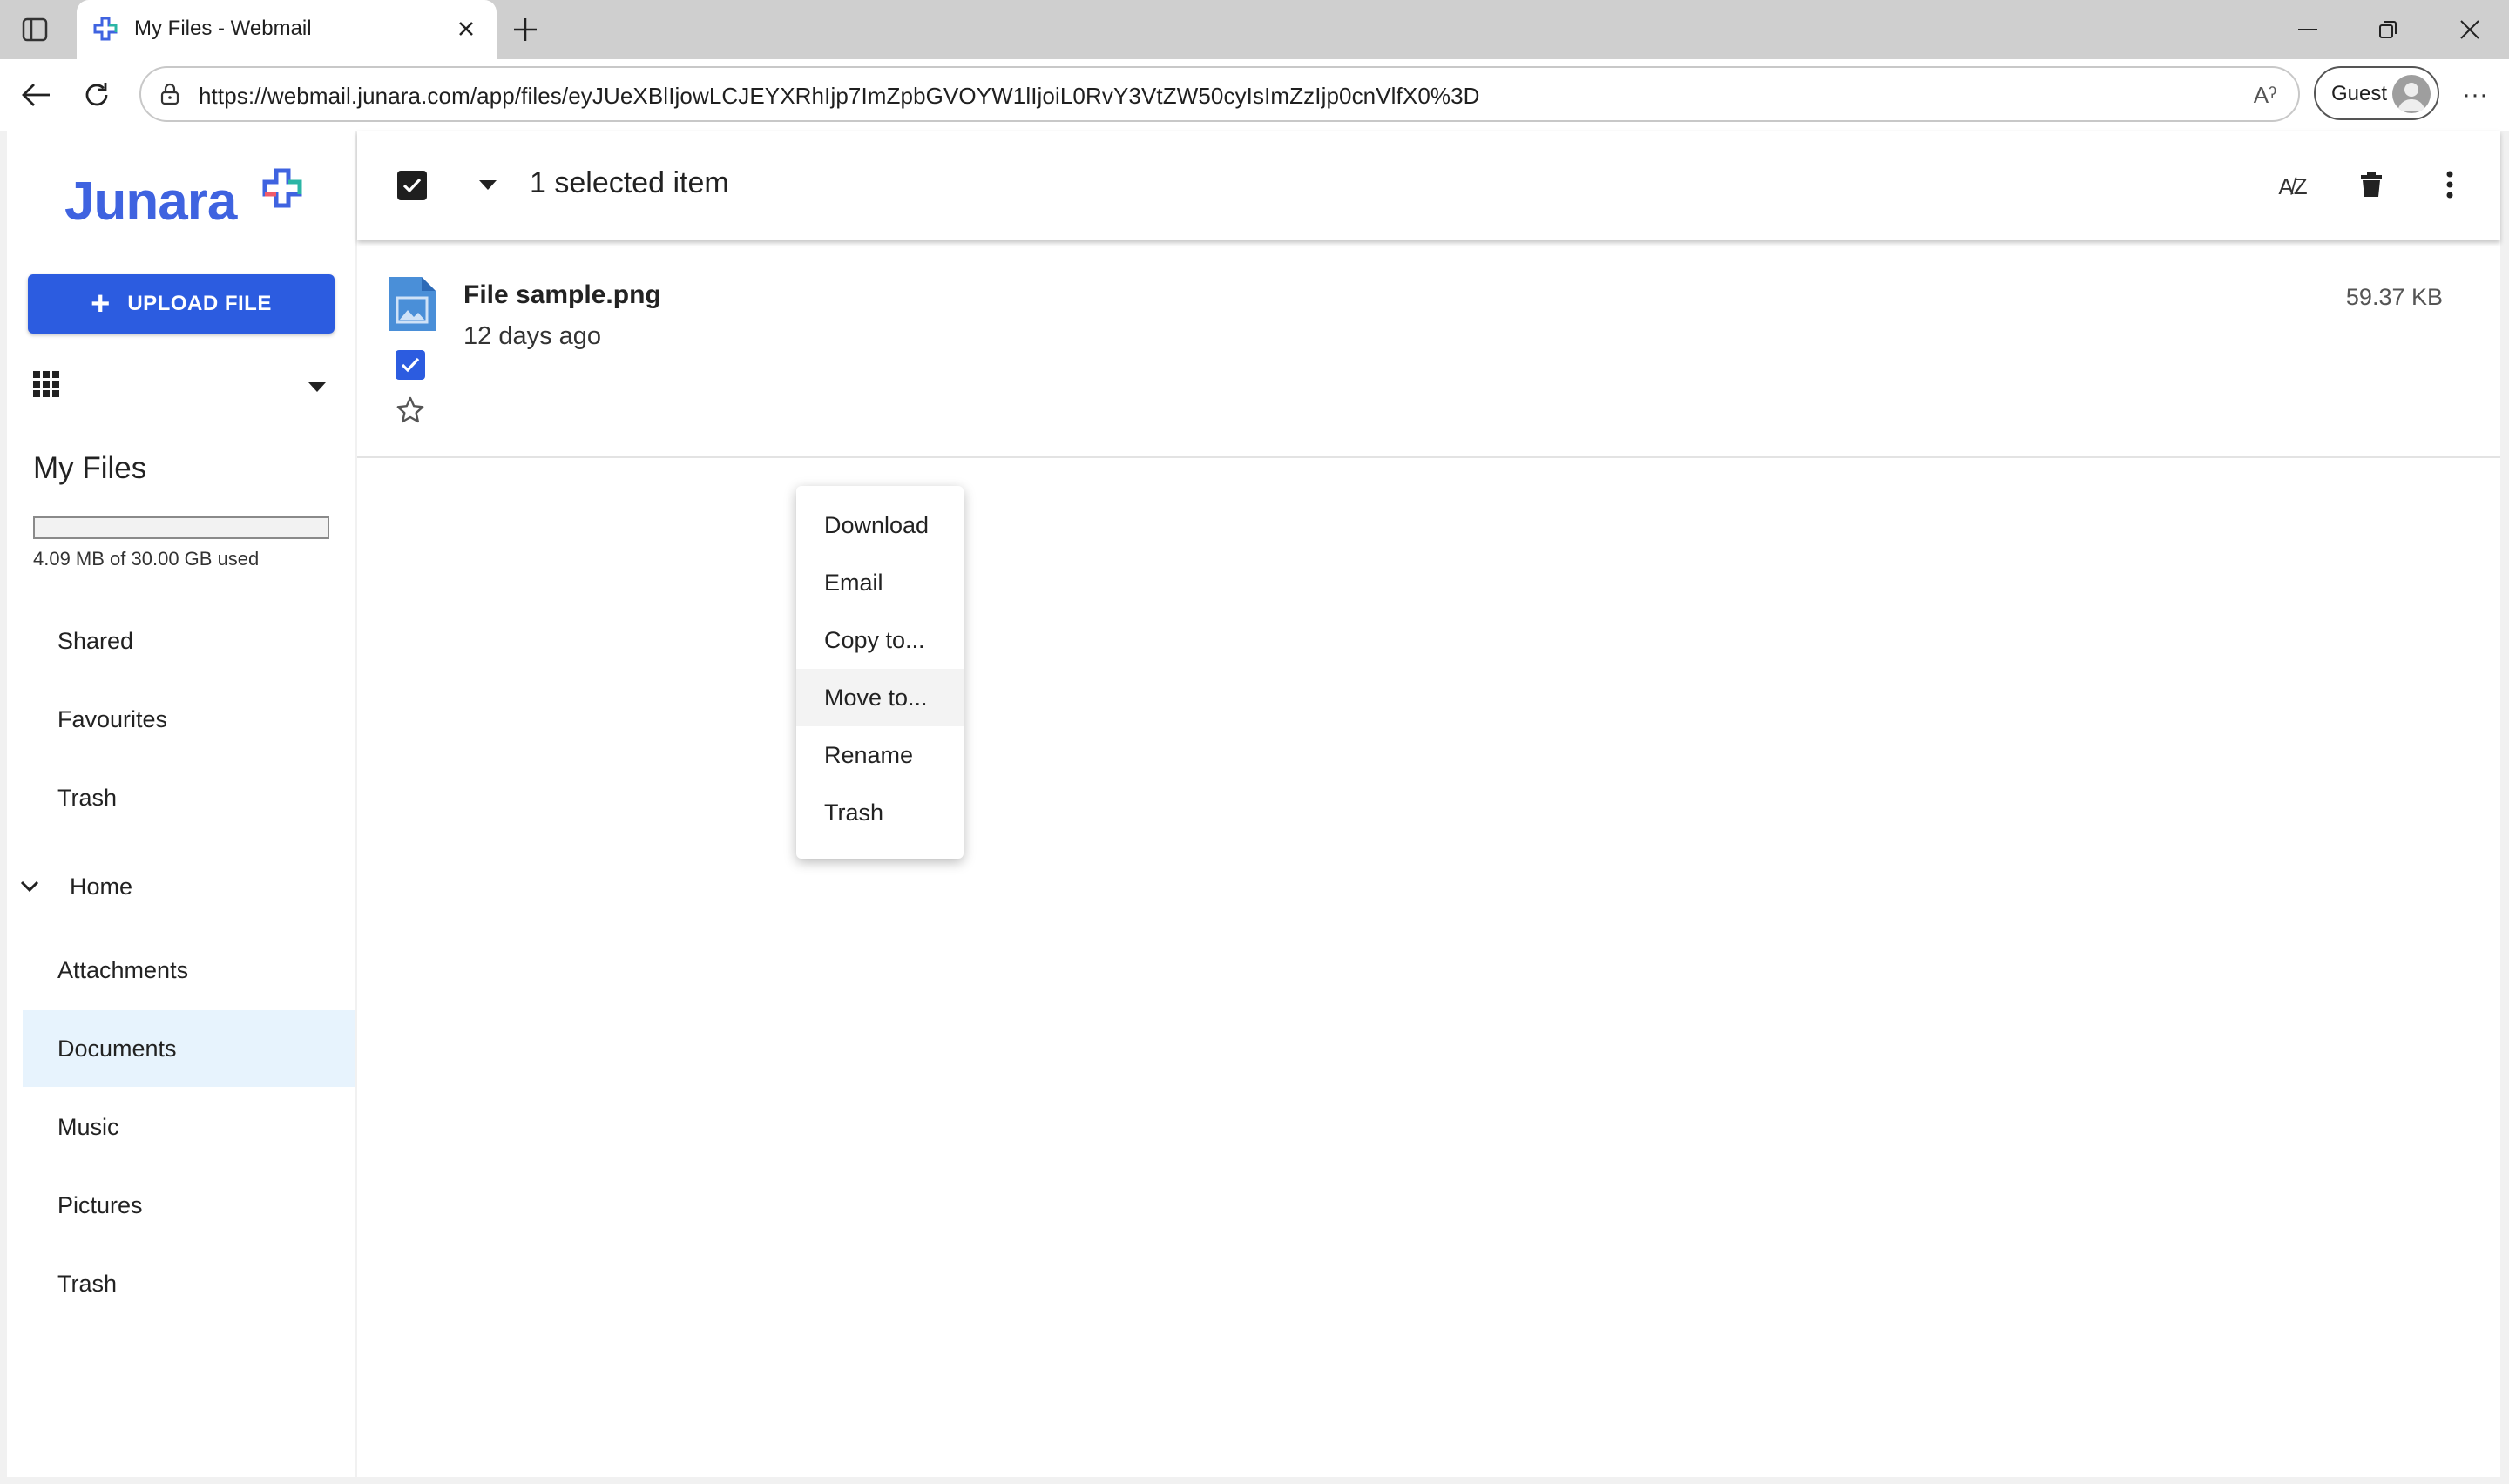 This screenshot has height=1484, width=2509. What do you see at coordinates (282, 188) in the screenshot?
I see `junara-logo-mark-icon` at bounding box center [282, 188].